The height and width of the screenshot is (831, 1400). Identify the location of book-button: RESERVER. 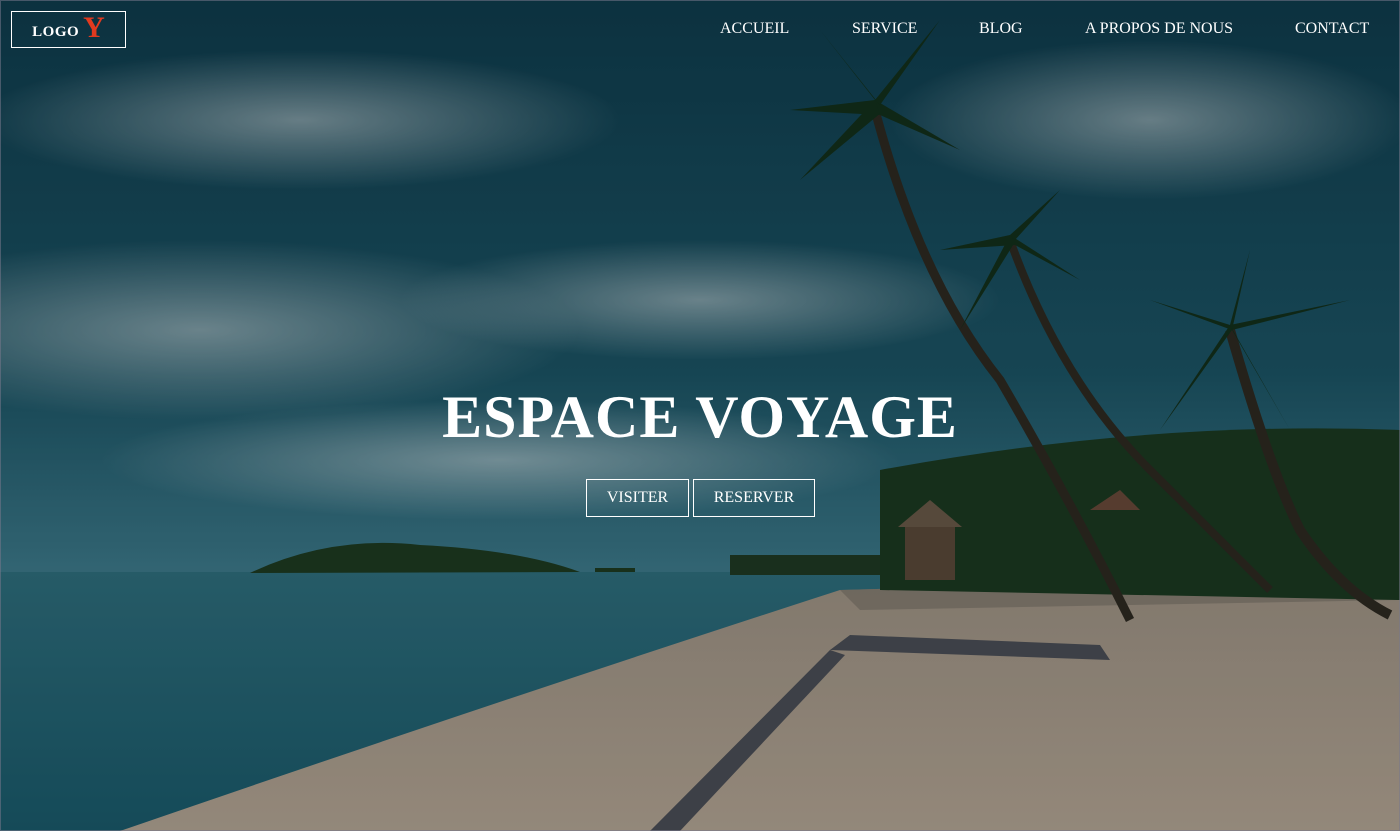
(754, 498).